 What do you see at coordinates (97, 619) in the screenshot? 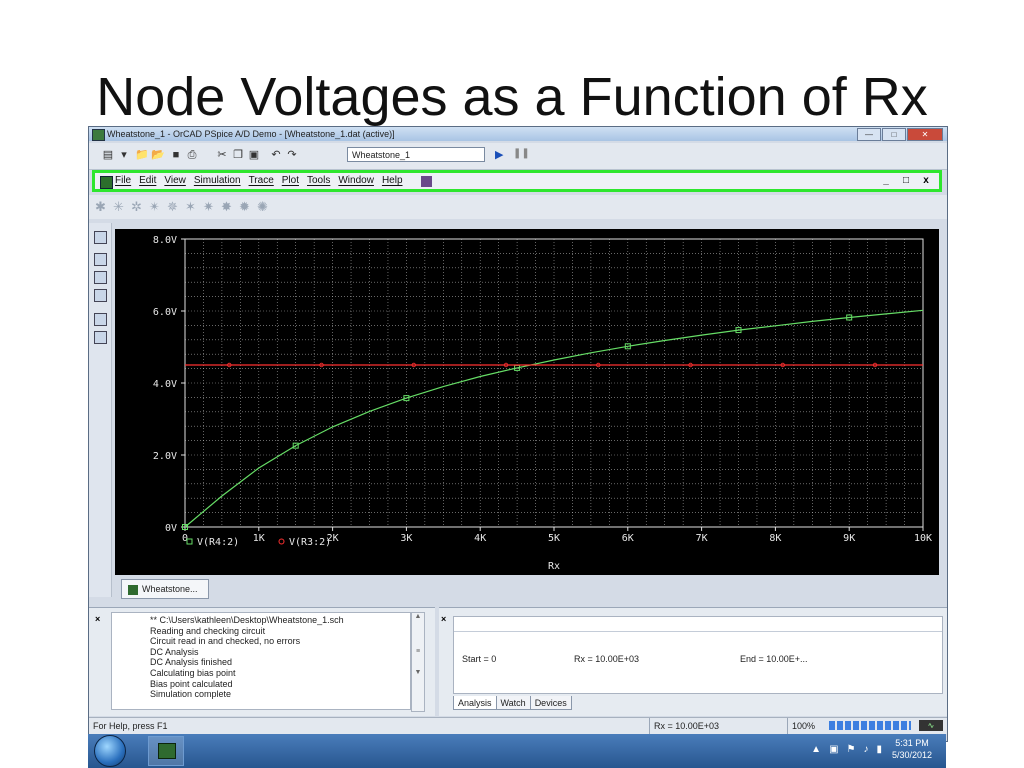
I see `output-close-icon: ×` at bounding box center [97, 619].